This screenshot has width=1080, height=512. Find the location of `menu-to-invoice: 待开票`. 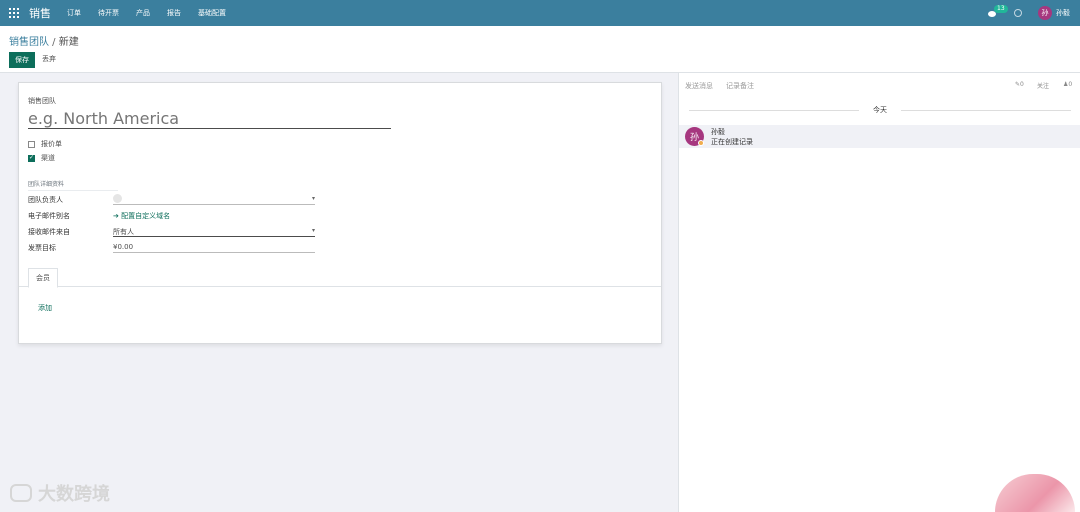

menu-to-invoice: 待开票 is located at coordinates (108, 13).